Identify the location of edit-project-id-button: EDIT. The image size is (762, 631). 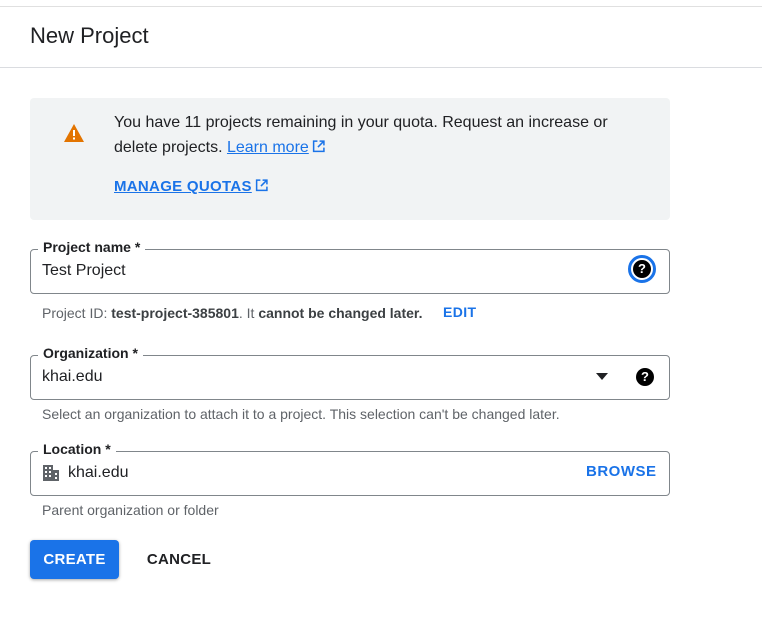
(460, 312).